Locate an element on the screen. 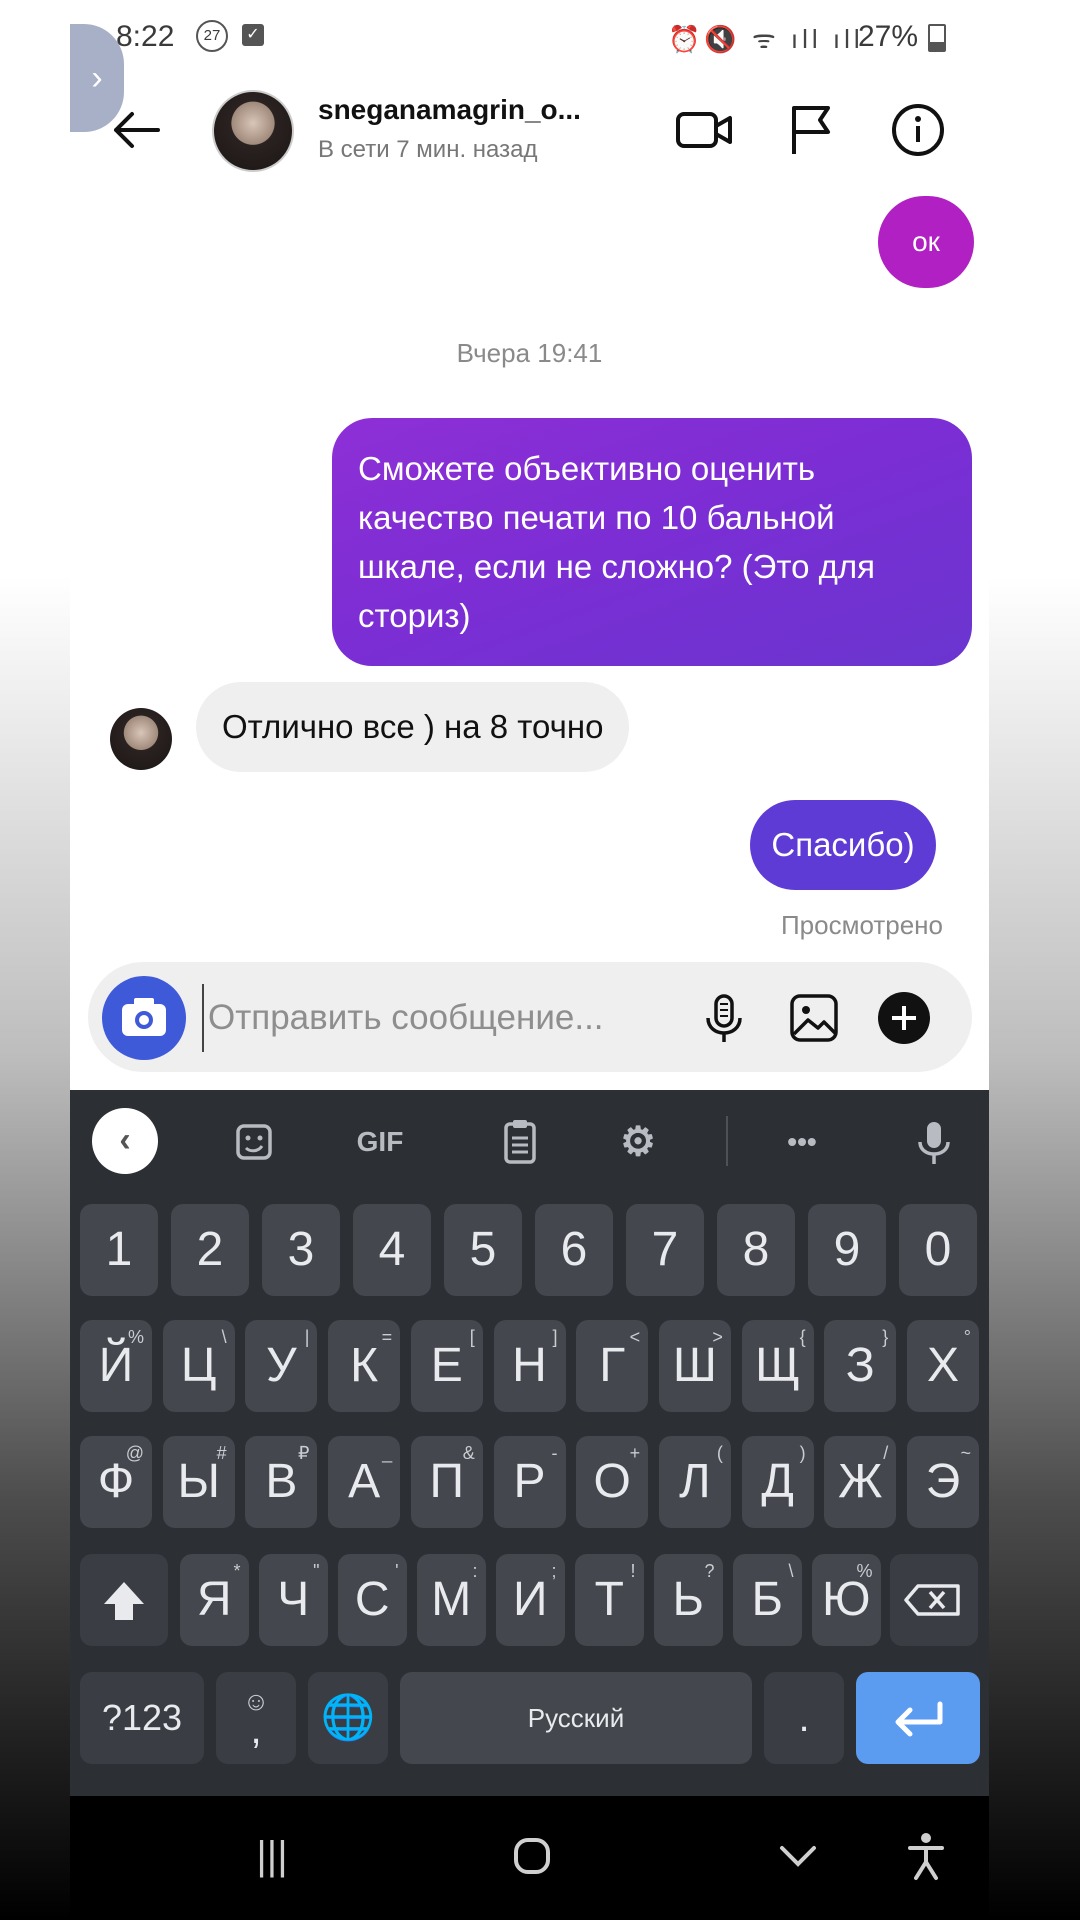  key-label: 7 is located at coordinates (665, 1249).